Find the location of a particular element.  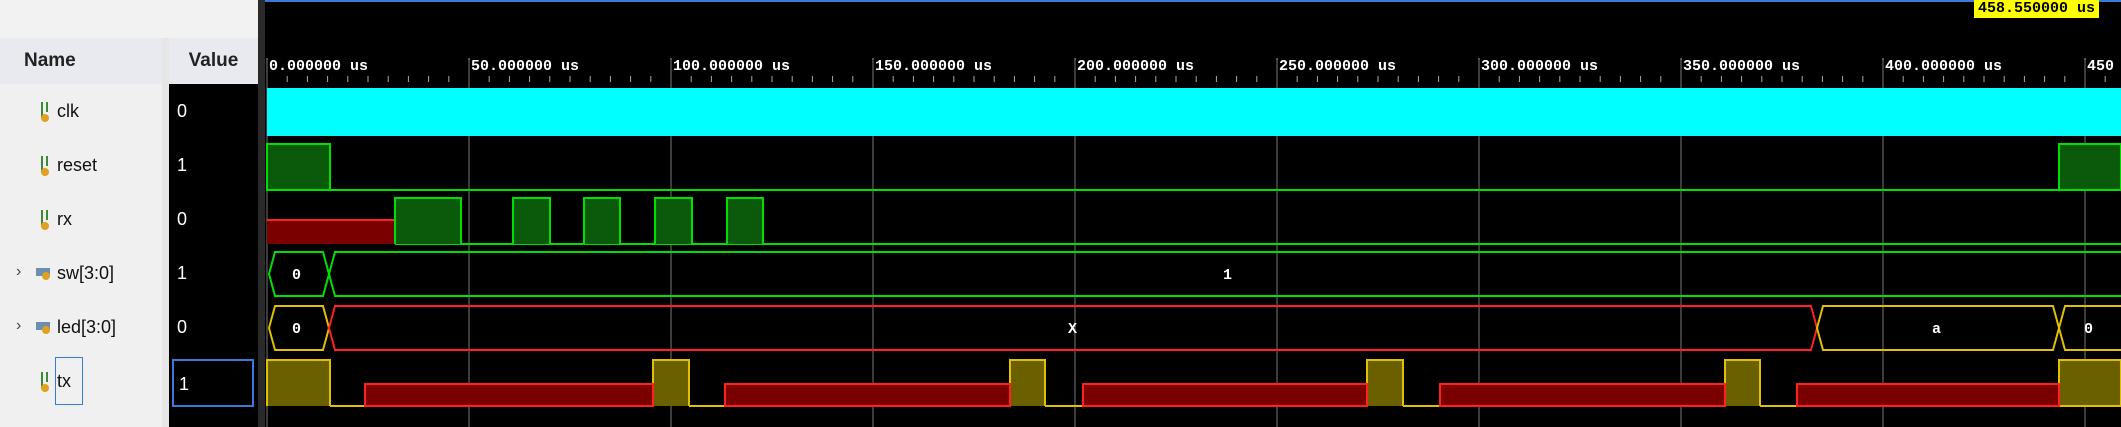

tick-label: 300.000000 us is located at coordinates (1539, 66).